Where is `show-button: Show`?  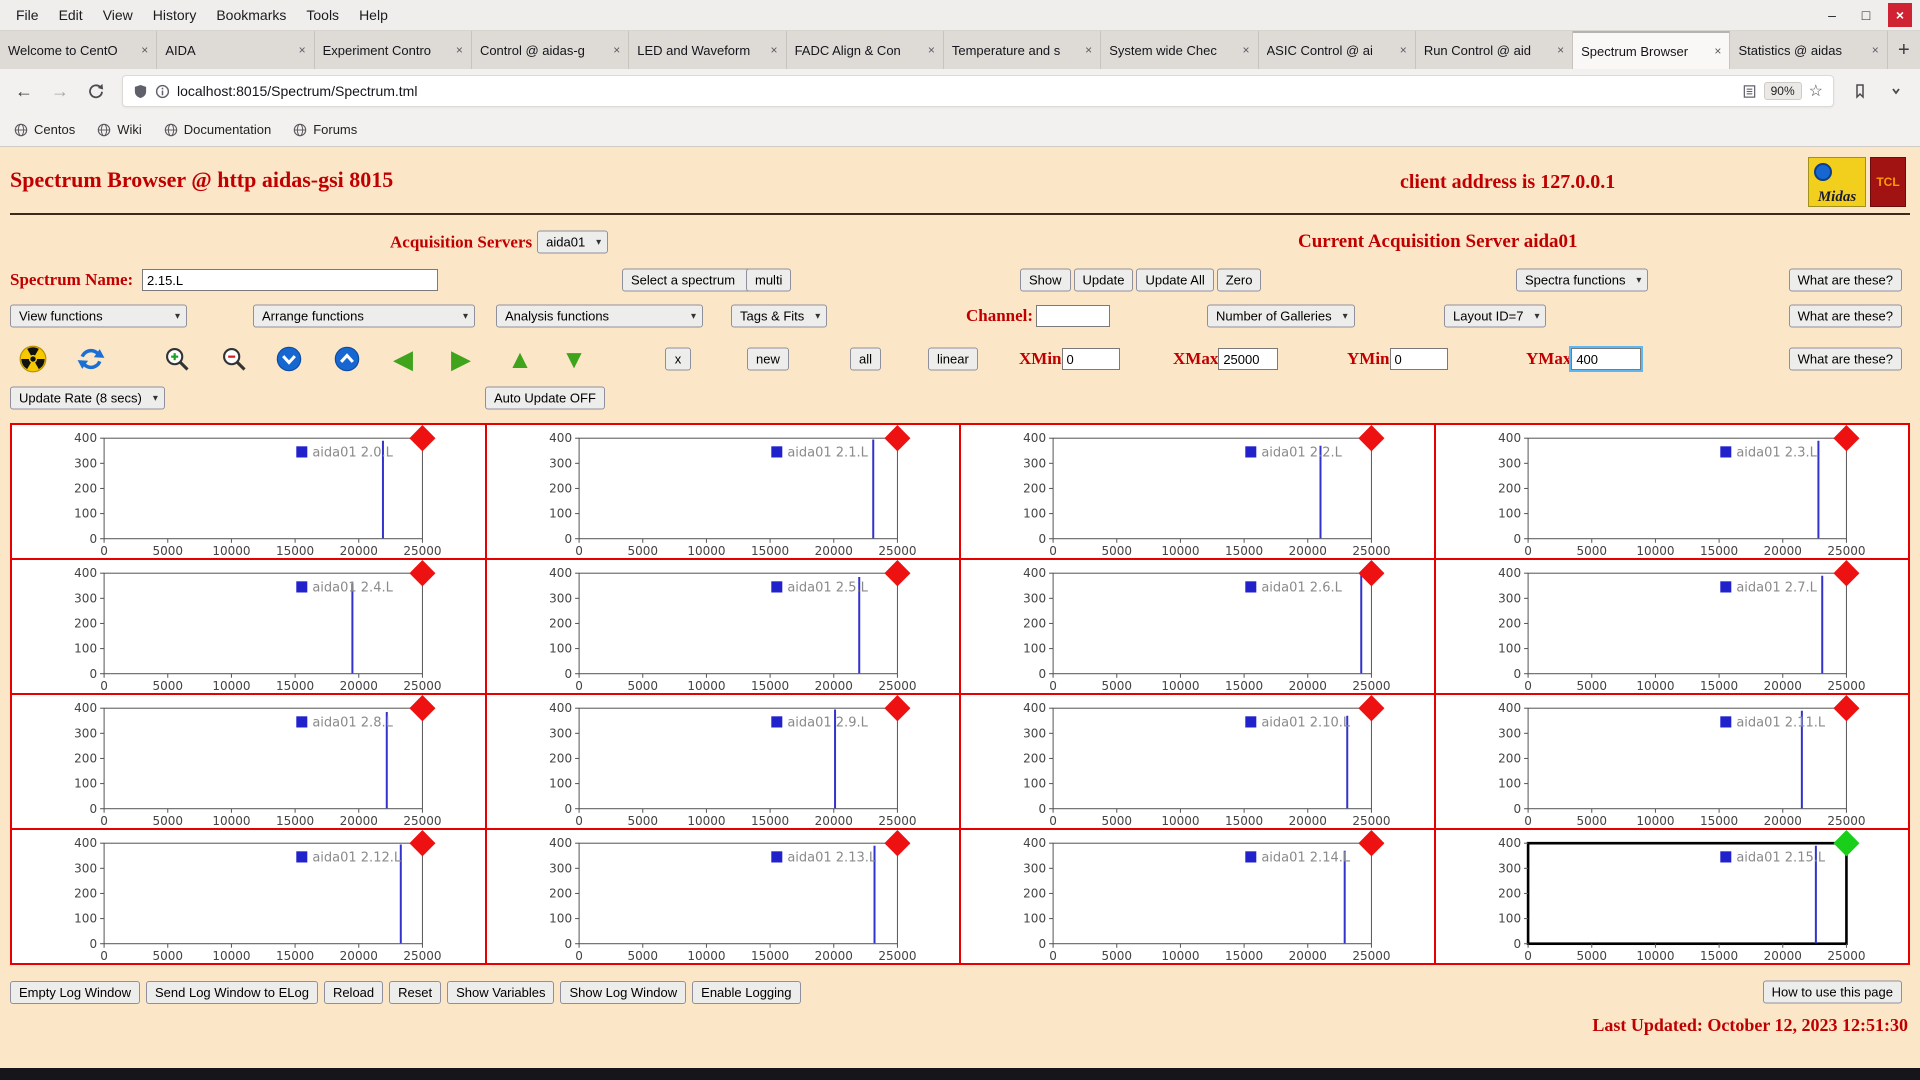
show-button: Show is located at coordinates (1045, 280).